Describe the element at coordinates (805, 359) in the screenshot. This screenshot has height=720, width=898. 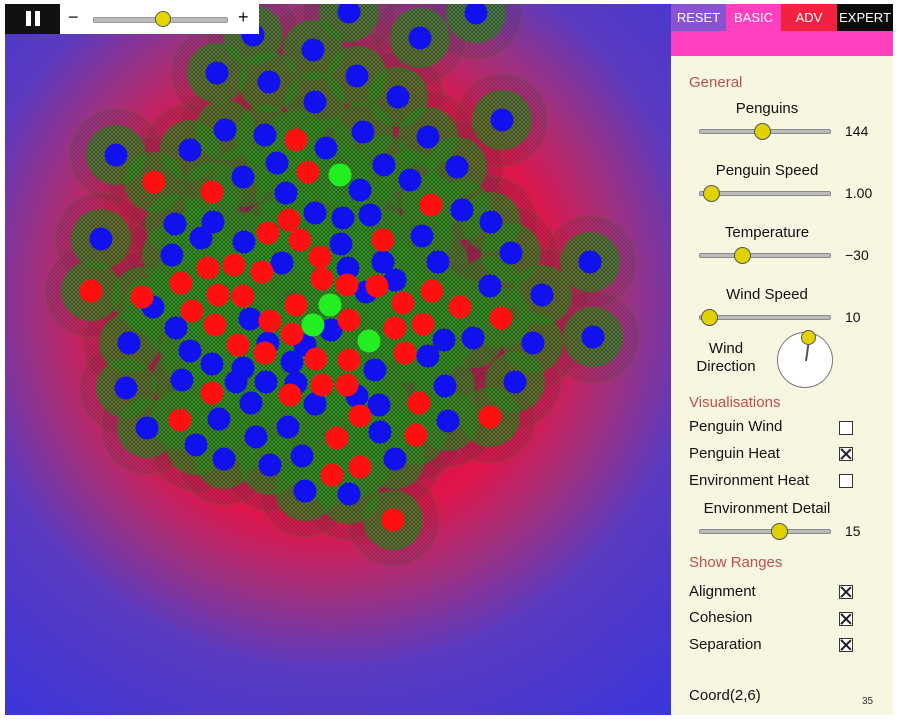
I see `wind-direction-dial` at that location.